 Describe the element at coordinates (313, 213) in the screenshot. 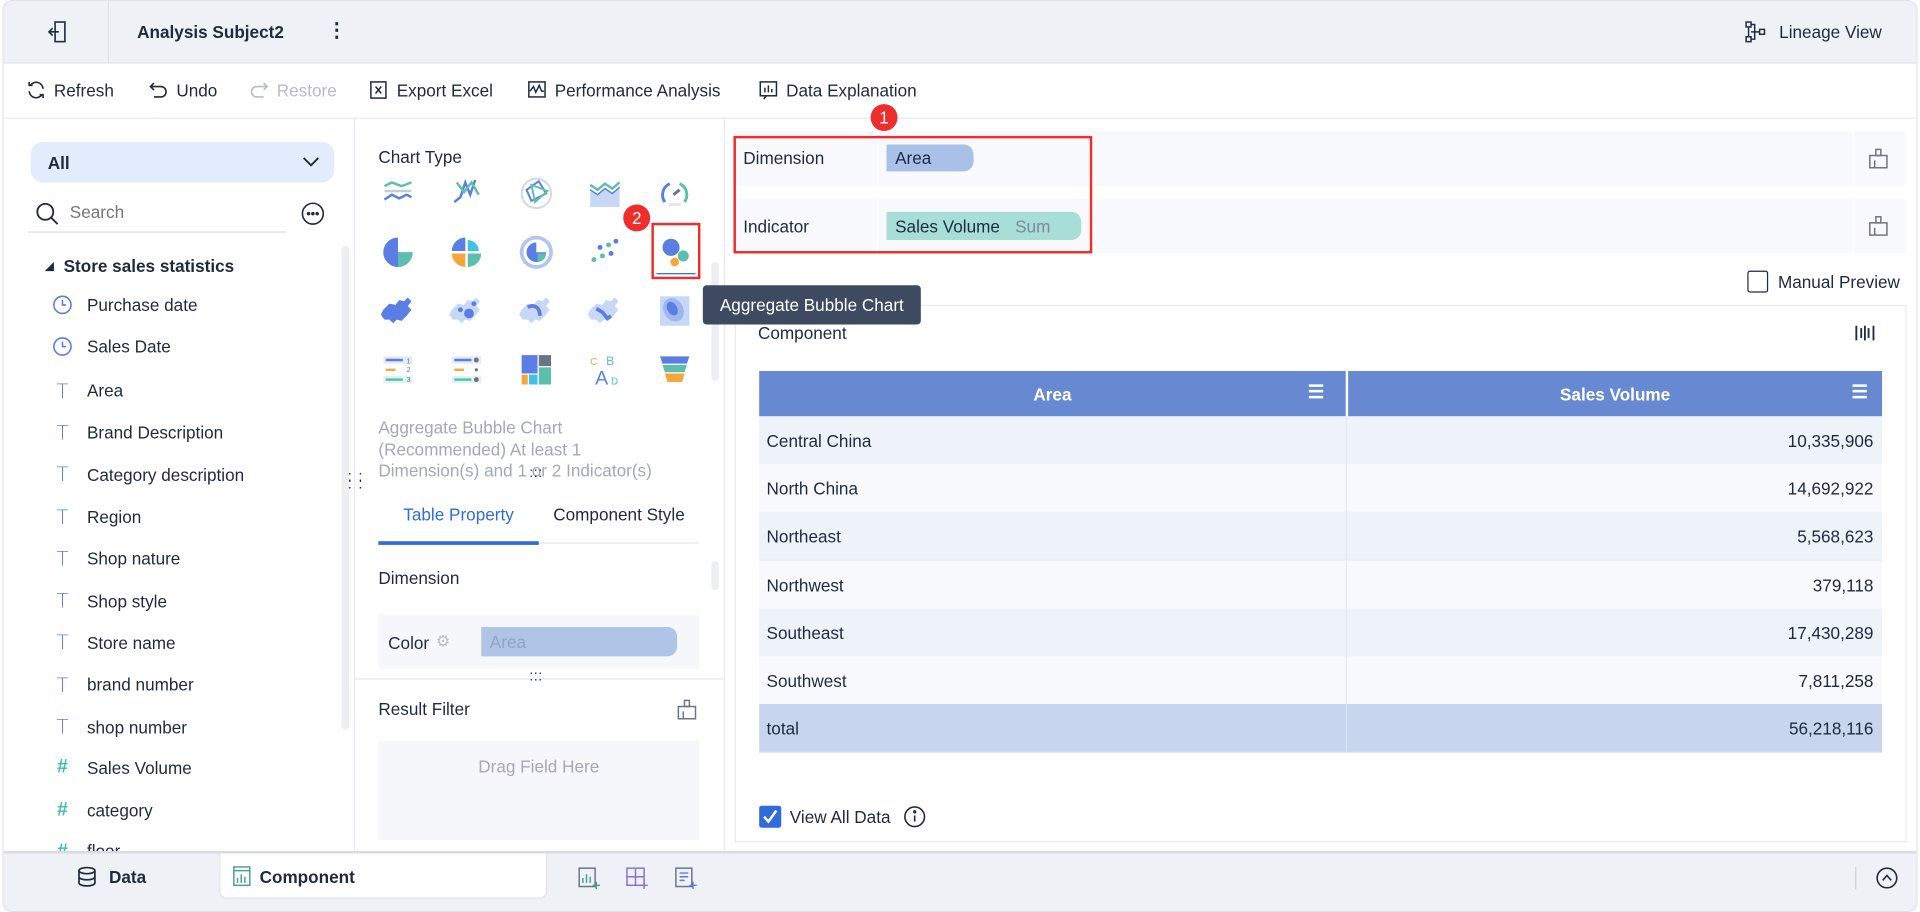

I see `more-options-icon` at that location.